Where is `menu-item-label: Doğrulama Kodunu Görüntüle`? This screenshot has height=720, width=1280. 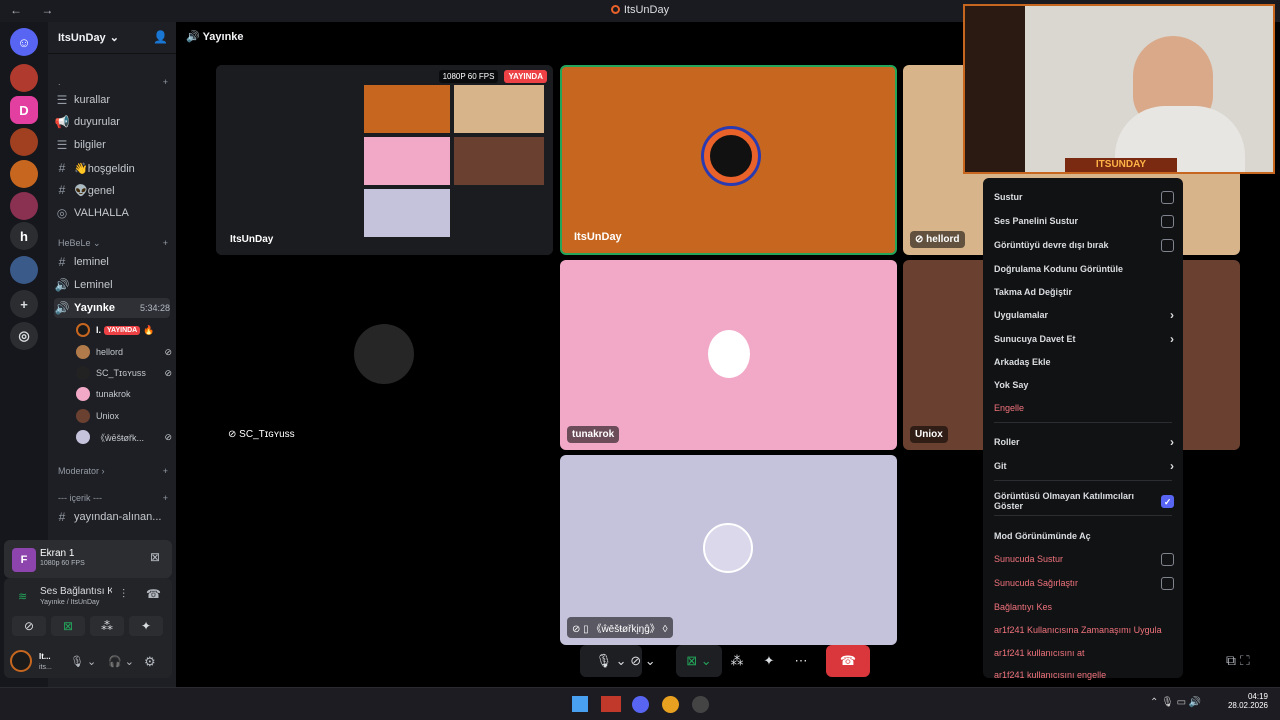 menu-item-label: Doğrulama Kodunu Görüntüle is located at coordinates (1058, 269).